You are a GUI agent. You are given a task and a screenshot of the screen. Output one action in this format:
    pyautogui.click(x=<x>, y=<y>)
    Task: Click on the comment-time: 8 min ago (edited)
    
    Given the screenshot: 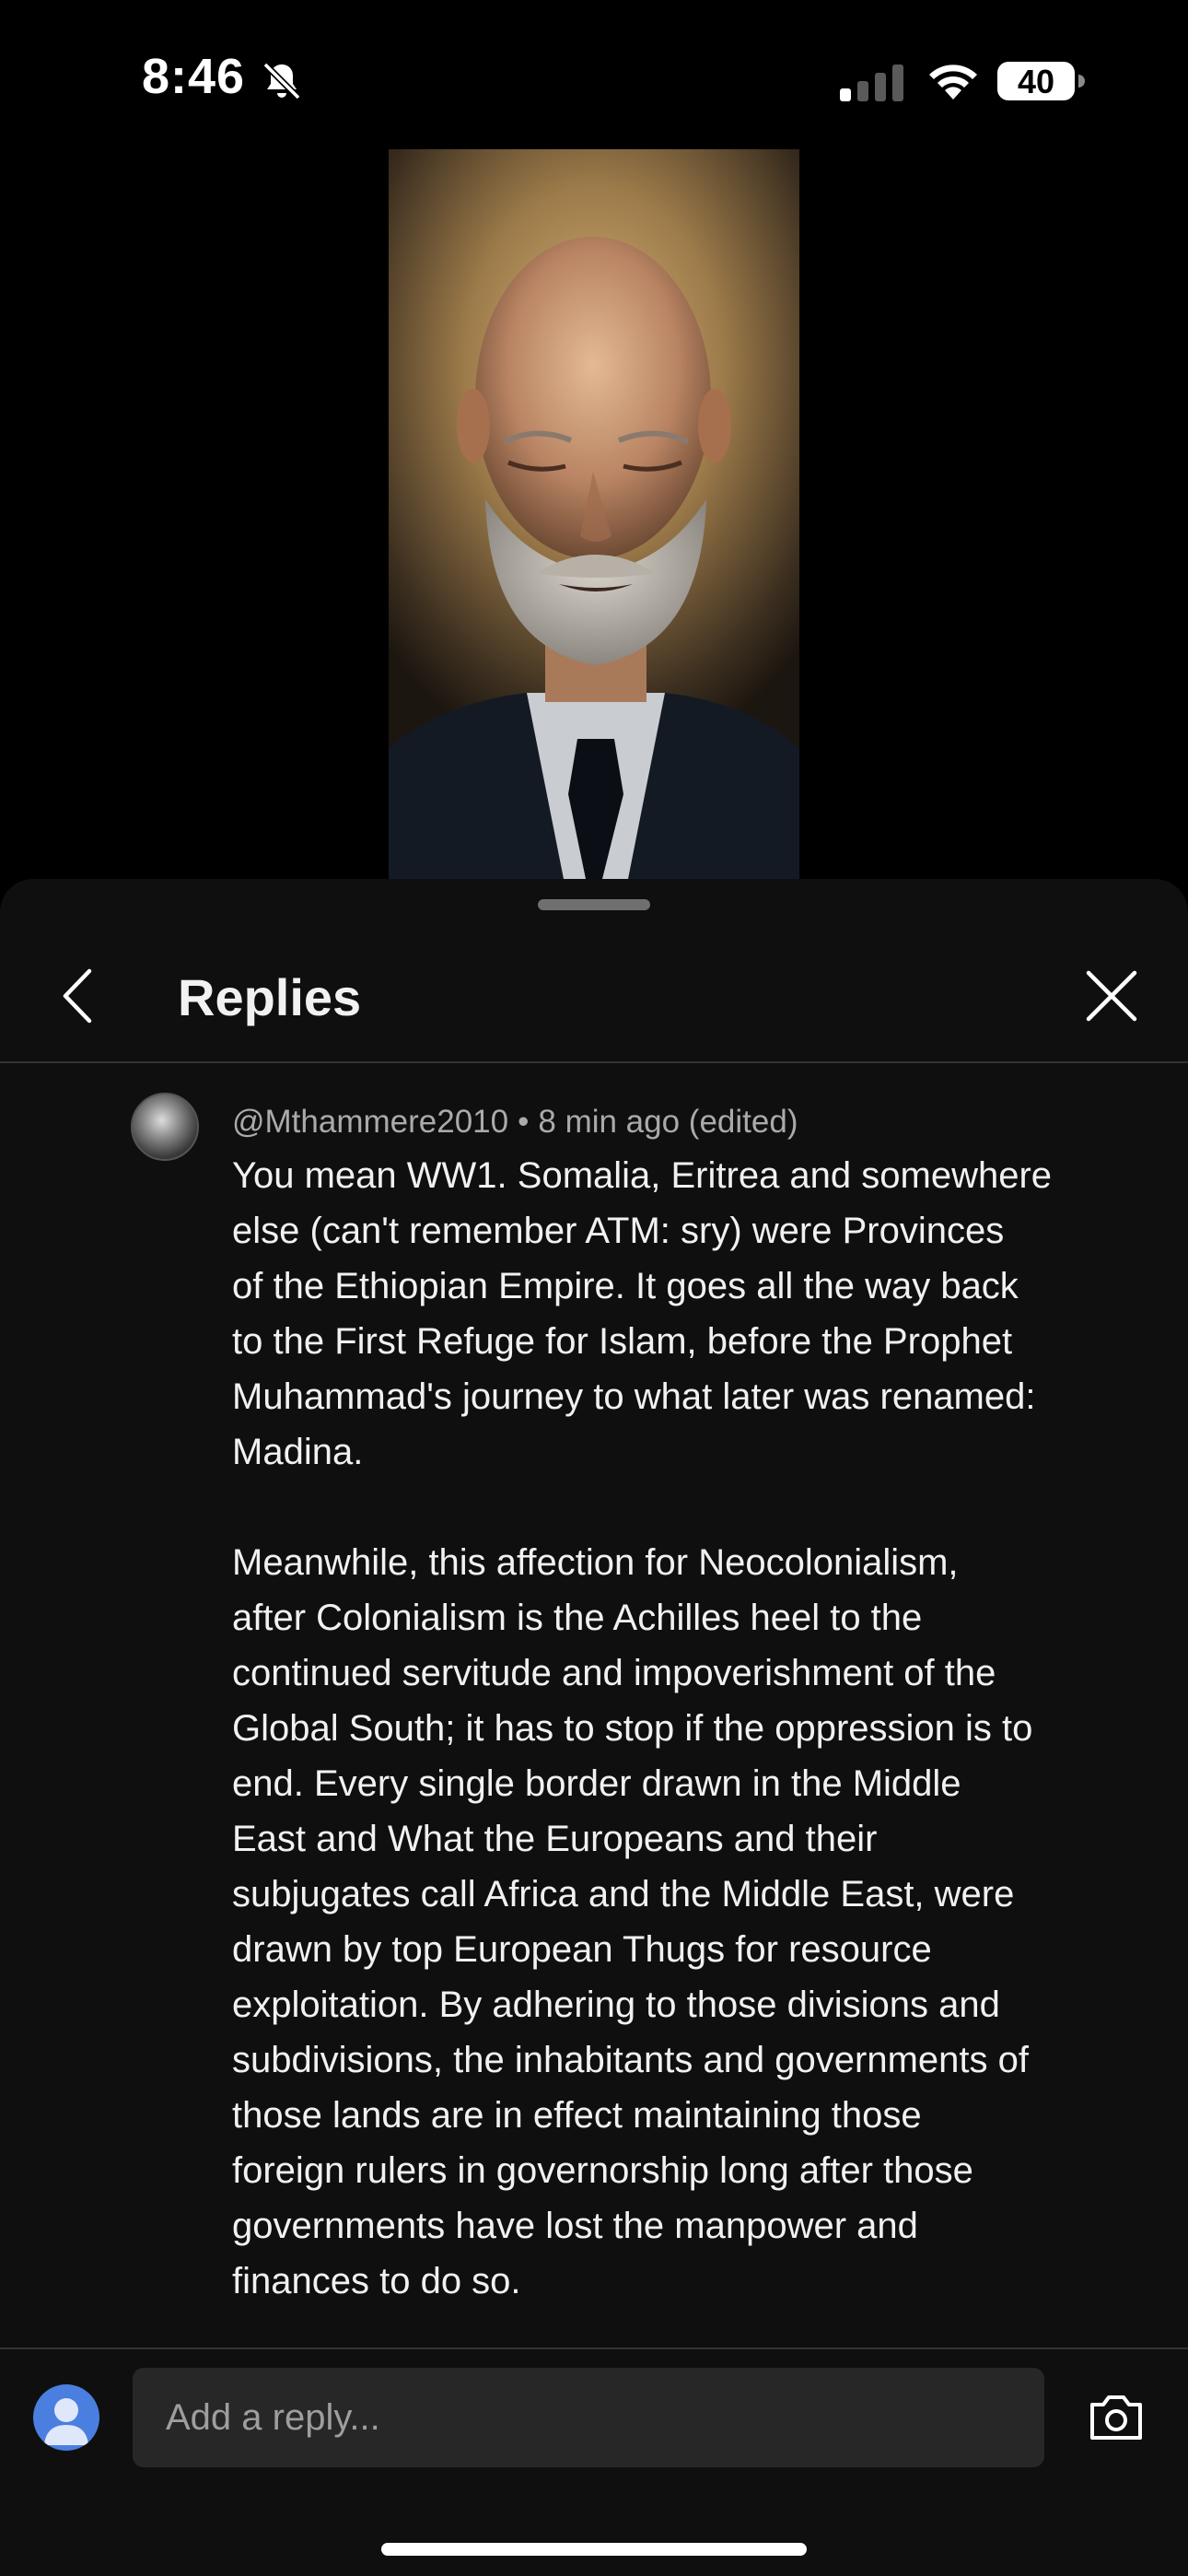 What is the action you would take?
    pyautogui.click(x=668, y=1122)
    